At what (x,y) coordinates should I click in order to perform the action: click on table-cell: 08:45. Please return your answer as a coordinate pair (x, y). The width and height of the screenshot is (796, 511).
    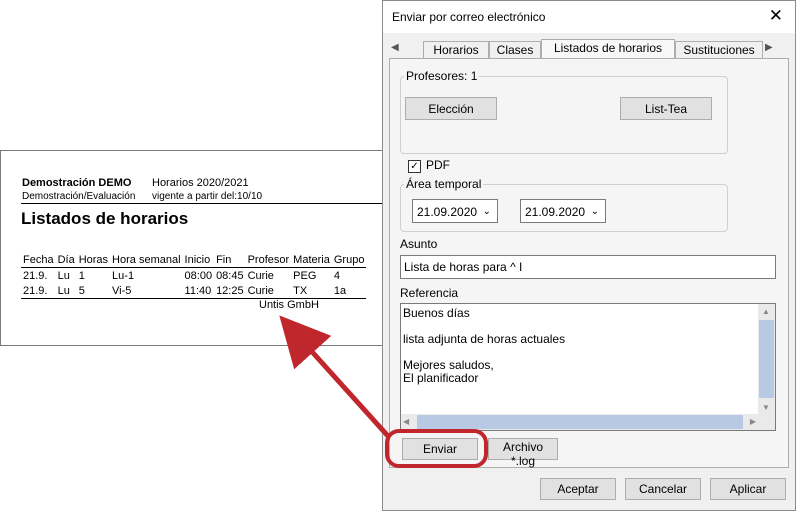
    Looking at the image, I should click on (230, 275).